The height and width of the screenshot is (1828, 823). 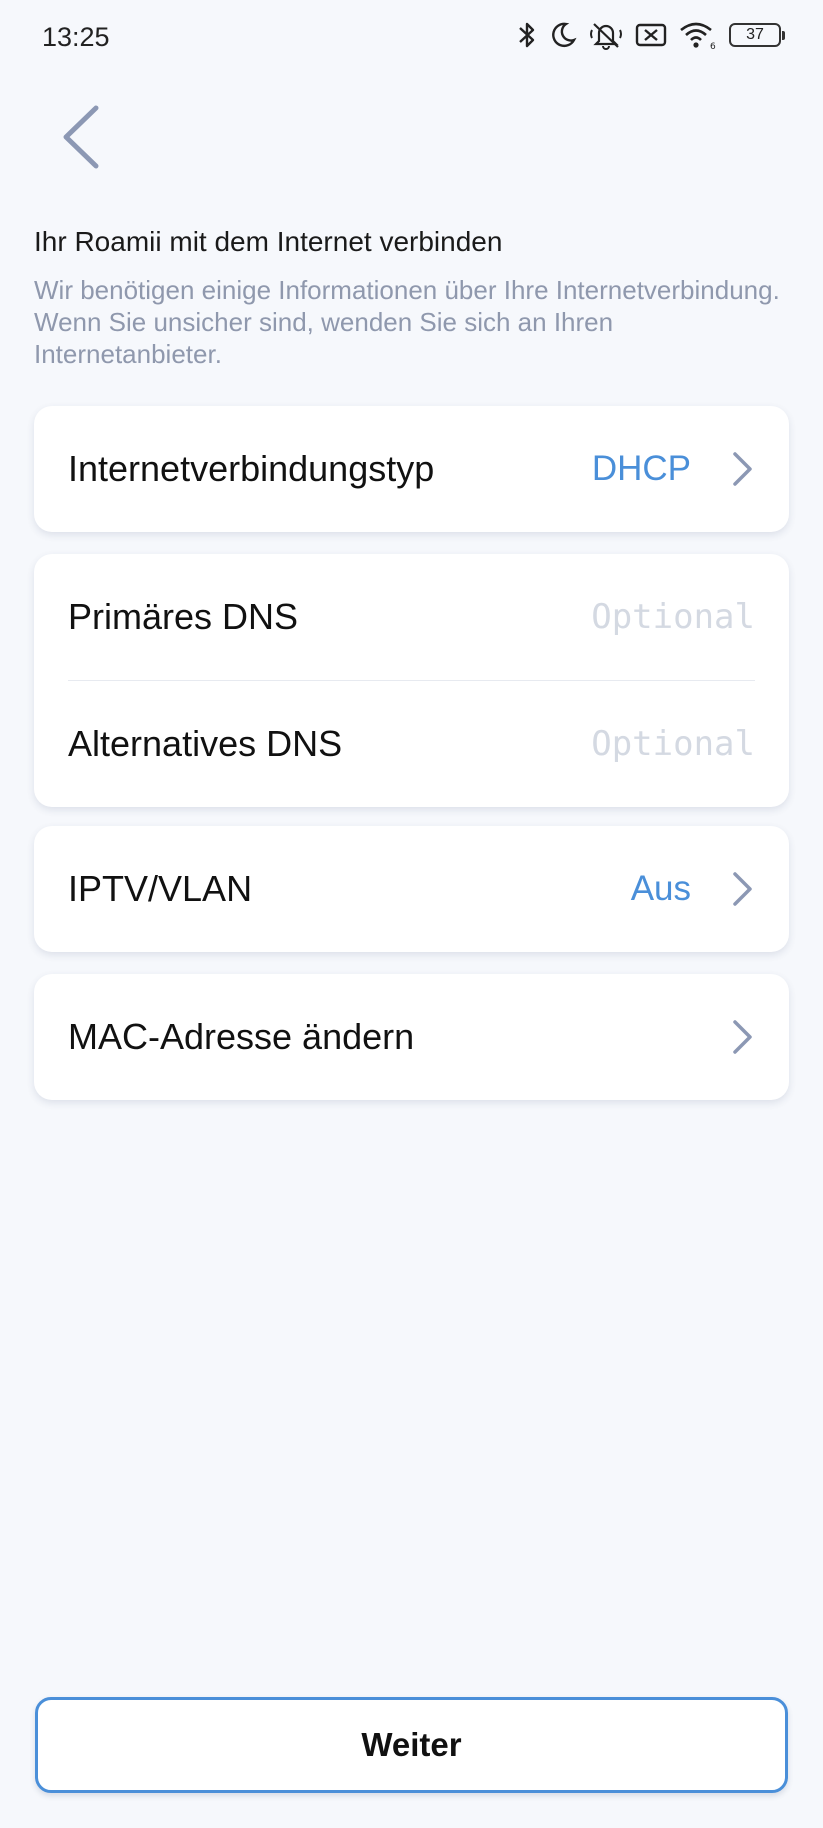 What do you see at coordinates (527, 35) in the screenshot?
I see `bluetooth-icon` at bounding box center [527, 35].